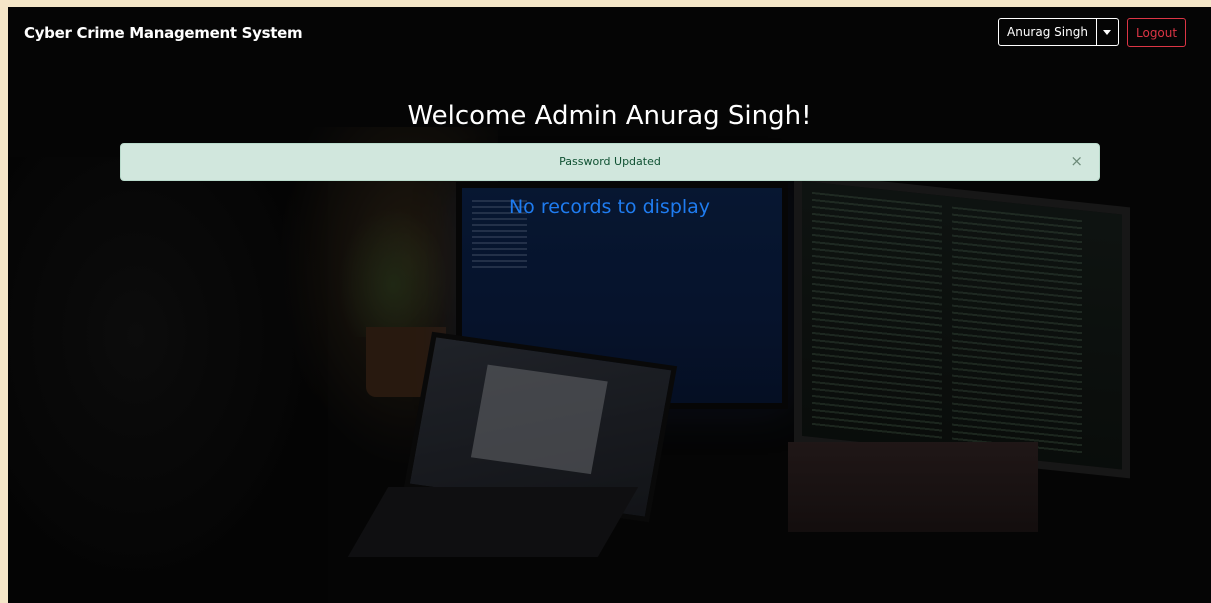 This screenshot has height=603, width=1211. I want to click on user-name-button: Anurag Singh, so click(1047, 32).